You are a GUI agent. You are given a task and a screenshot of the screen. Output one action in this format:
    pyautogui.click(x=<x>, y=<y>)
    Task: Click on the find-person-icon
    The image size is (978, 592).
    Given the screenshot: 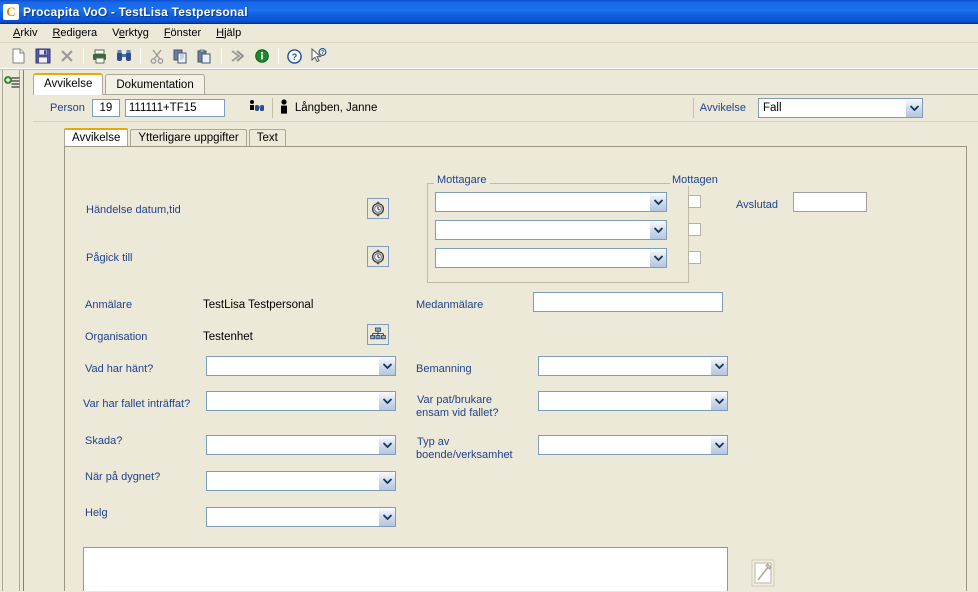 What is the action you would take?
    pyautogui.click(x=257, y=108)
    